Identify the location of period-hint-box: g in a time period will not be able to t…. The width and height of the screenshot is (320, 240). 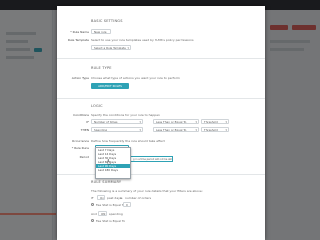
(151, 159).